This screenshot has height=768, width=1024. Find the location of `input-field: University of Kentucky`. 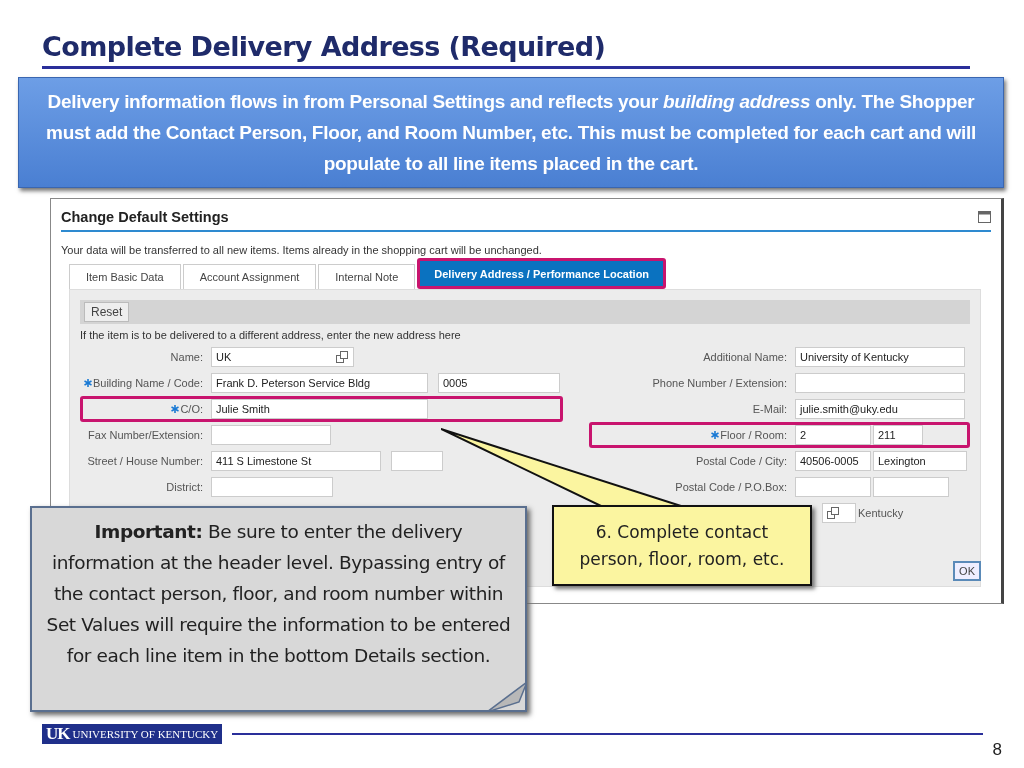

input-field: University of Kentucky is located at coordinates (880, 357).